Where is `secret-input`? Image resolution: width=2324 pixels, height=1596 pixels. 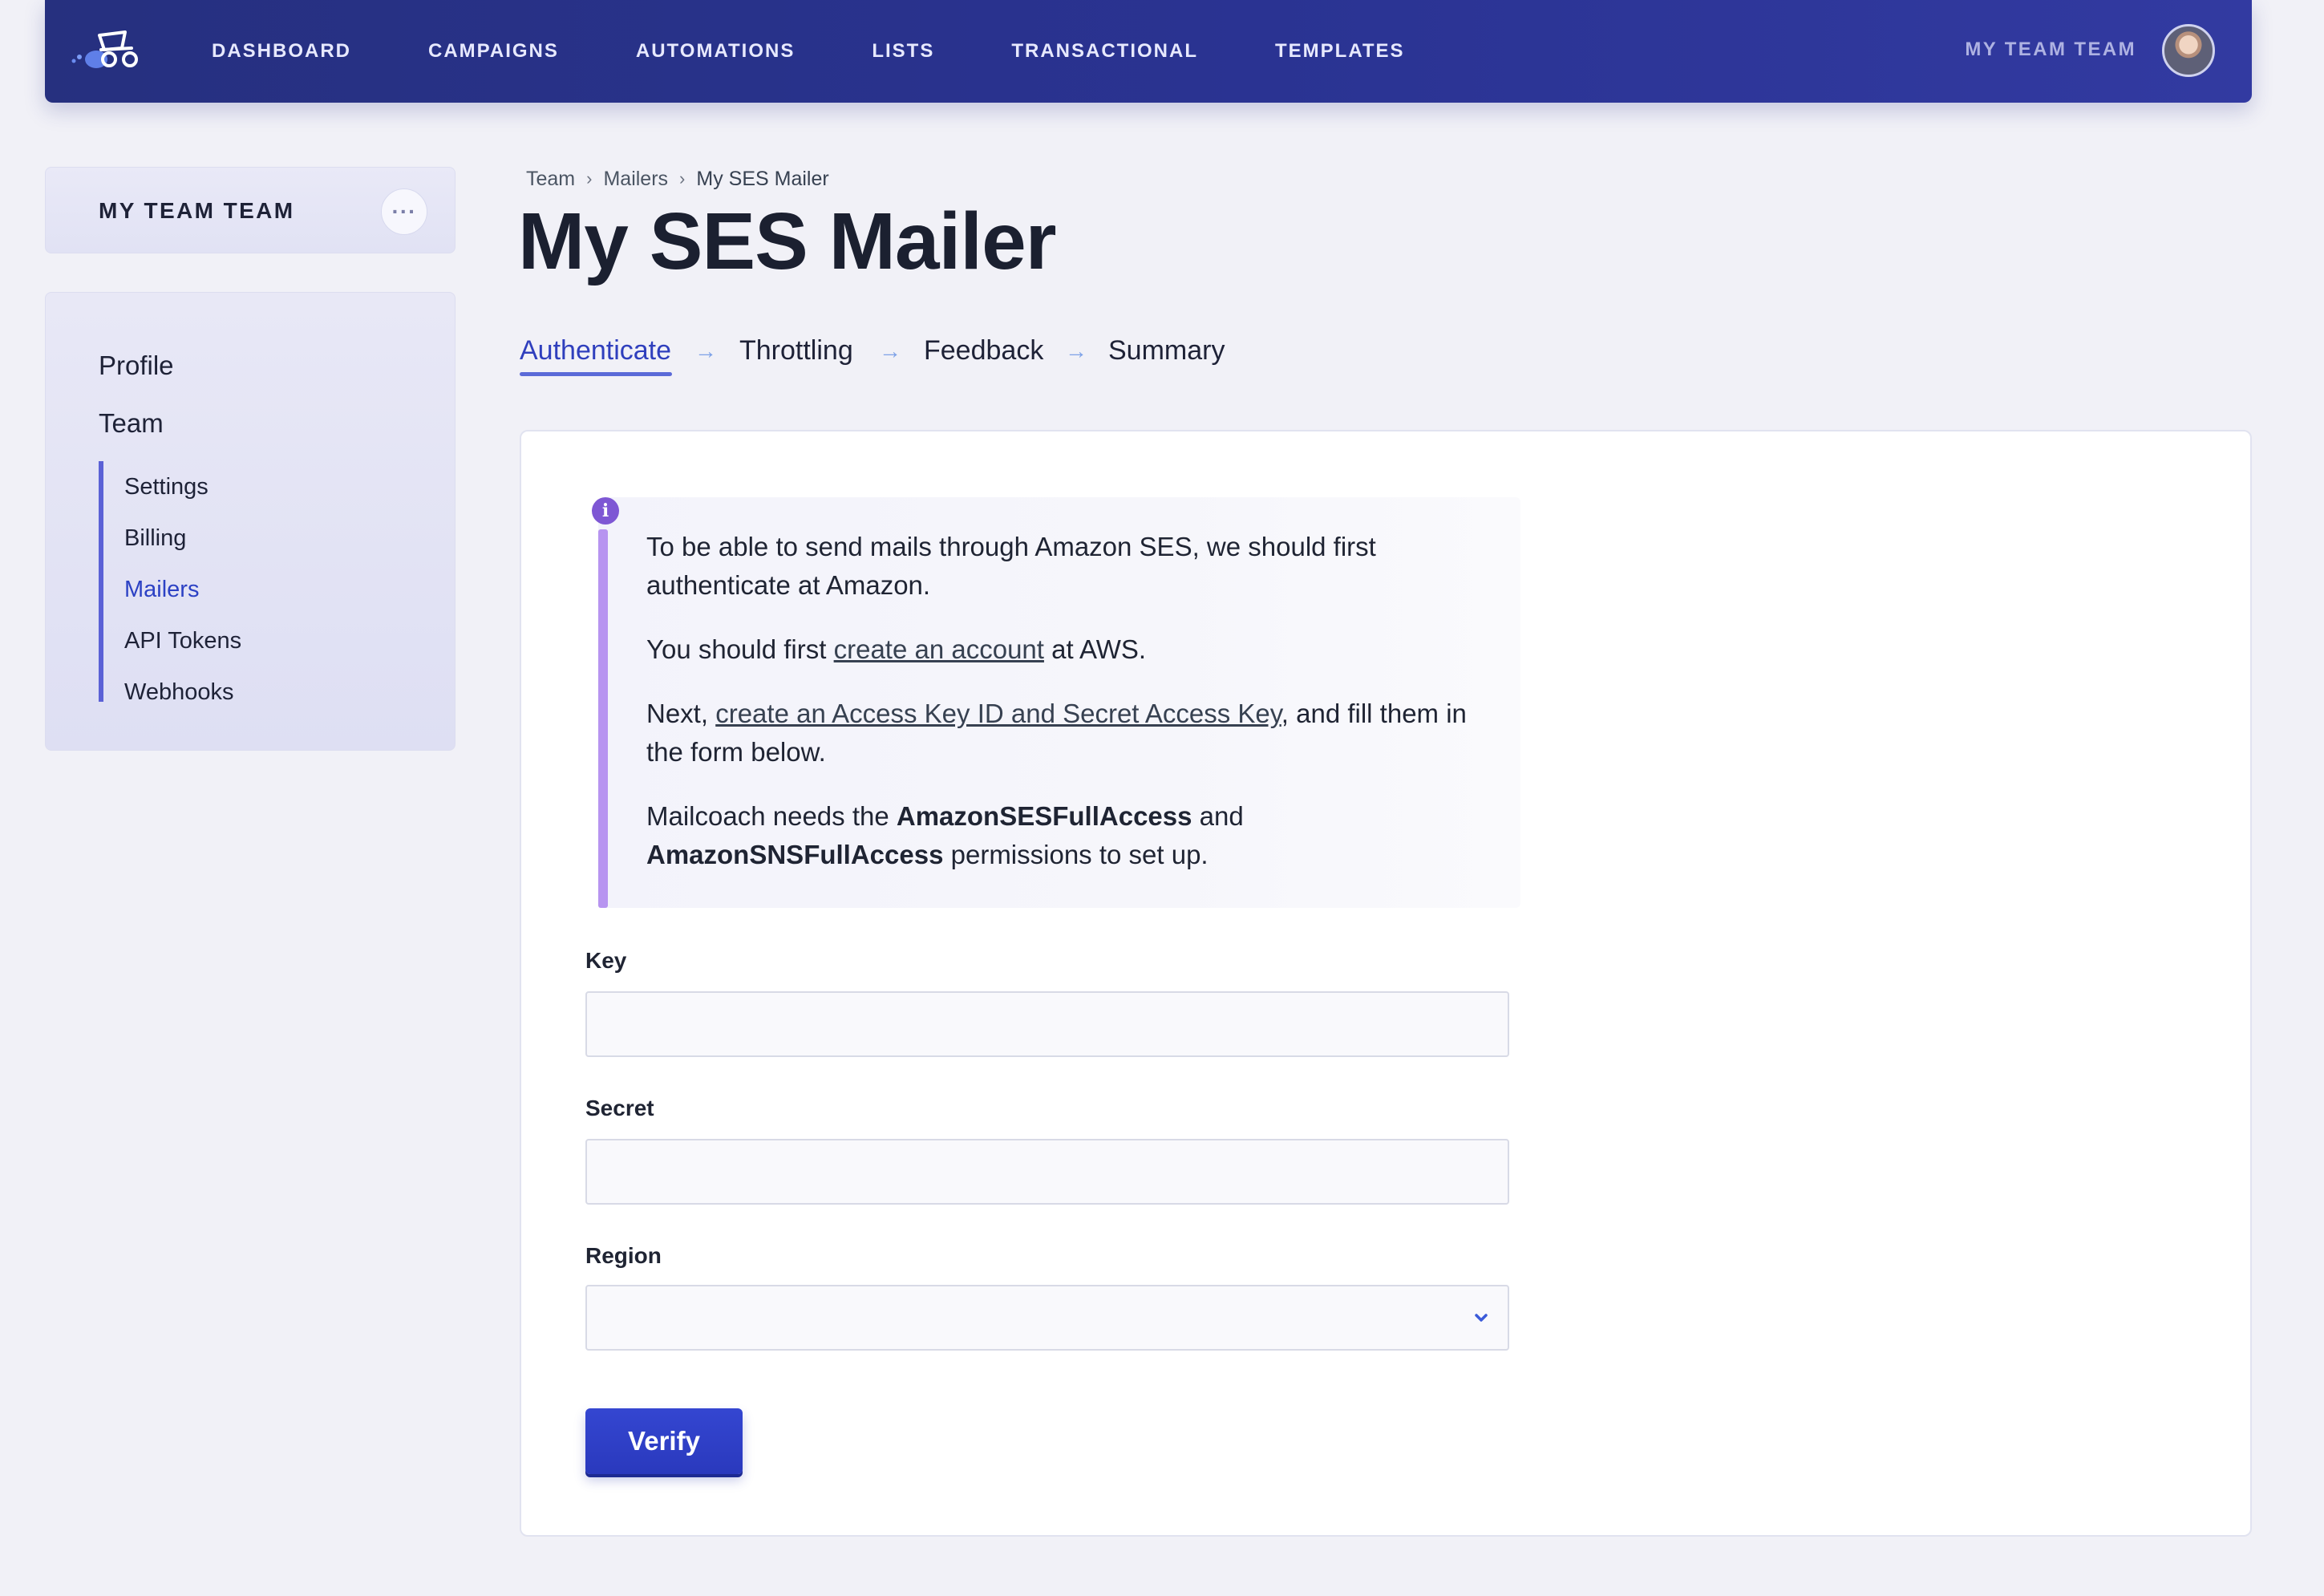 secret-input is located at coordinates (1047, 1172).